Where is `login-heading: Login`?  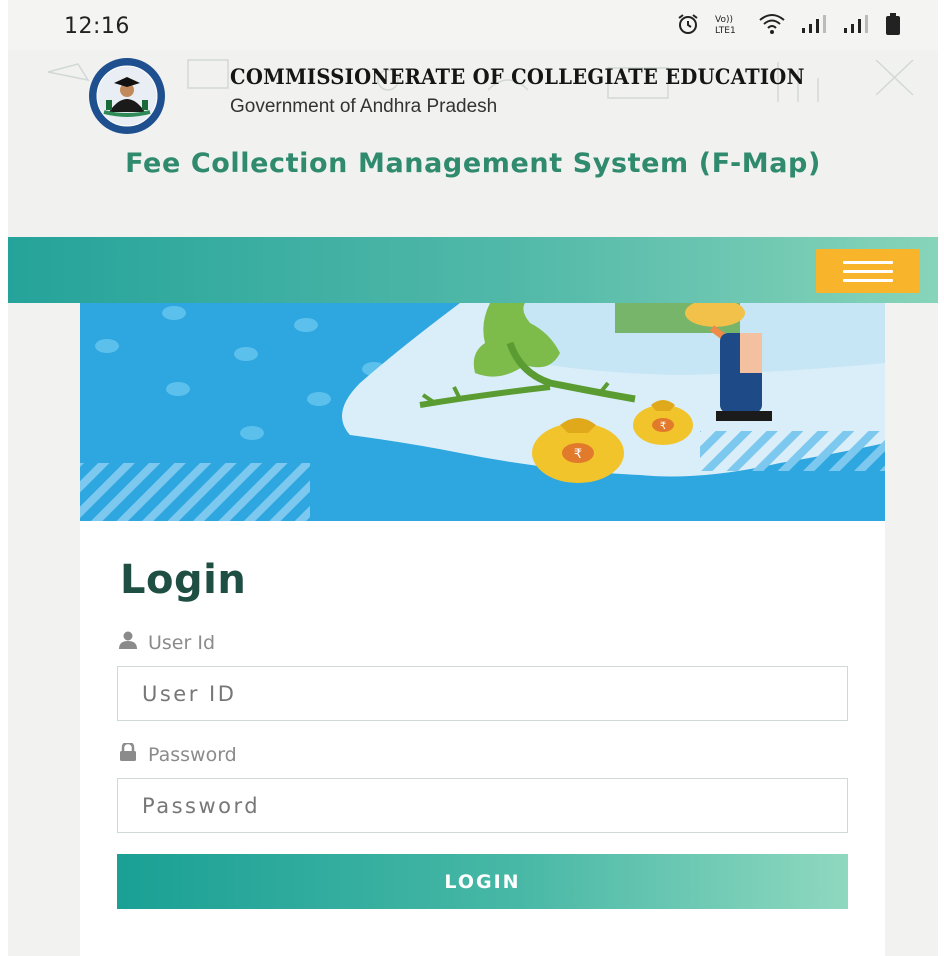
login-heading: Login is located at coordinates (183, 580).